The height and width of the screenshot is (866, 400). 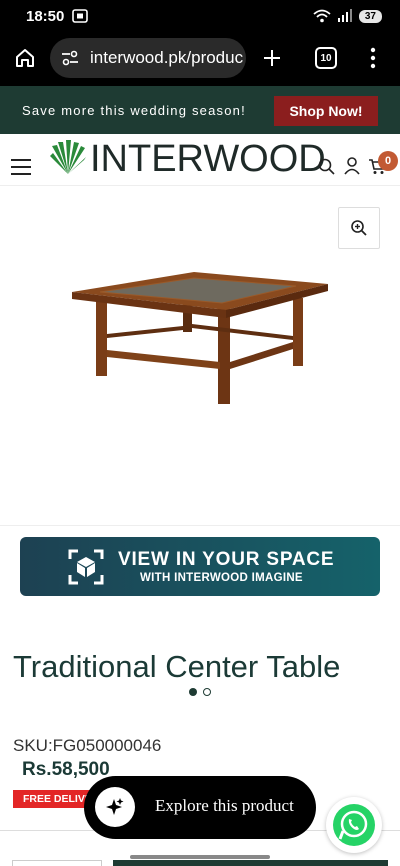 I want to click on promo-banner: Save more this wedding season! Shop Now!, so click(x=200, y=110).